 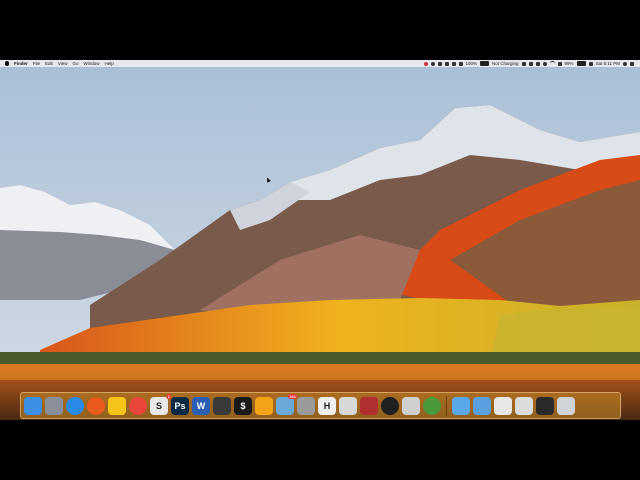 I want to click on menu-window: Window, so click(x=92, y=63).